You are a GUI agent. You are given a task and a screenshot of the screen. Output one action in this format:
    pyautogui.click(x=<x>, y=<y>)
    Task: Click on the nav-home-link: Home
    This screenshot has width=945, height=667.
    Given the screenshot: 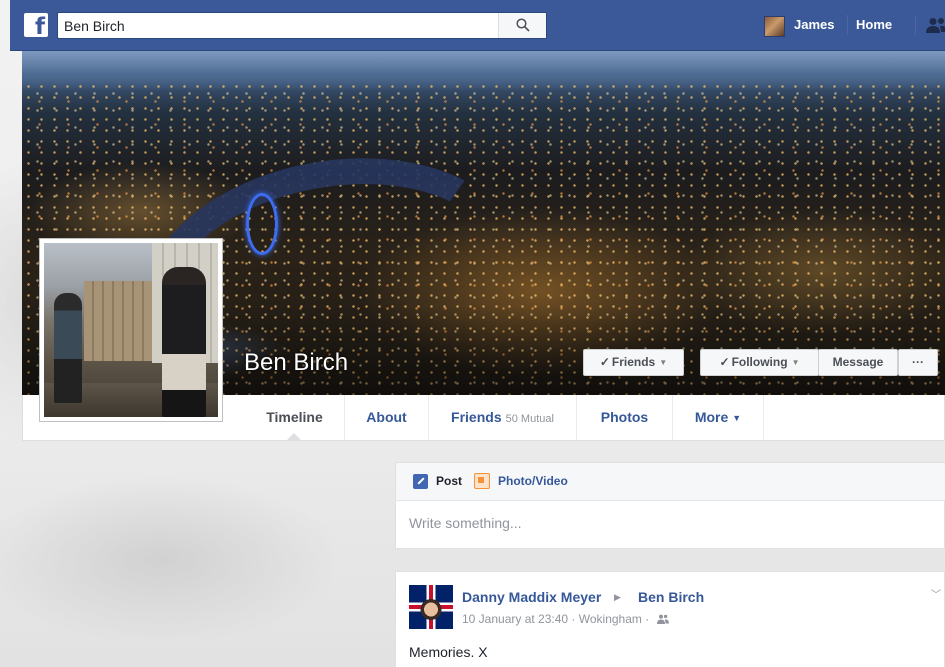 What is the action you would take?
    pyautogui.click(x=874, y=24)
    